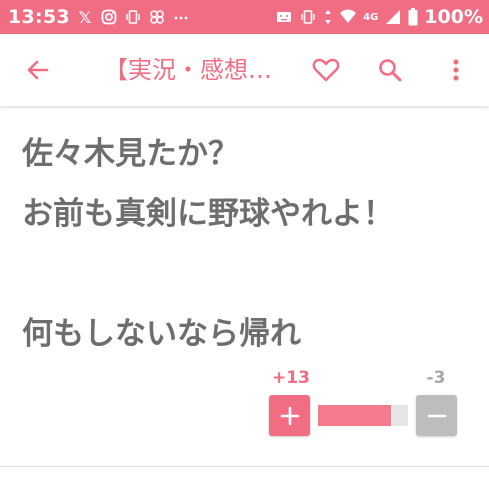 The image size is (489, 480). I want to click on heart-icon, so click(326, 70).